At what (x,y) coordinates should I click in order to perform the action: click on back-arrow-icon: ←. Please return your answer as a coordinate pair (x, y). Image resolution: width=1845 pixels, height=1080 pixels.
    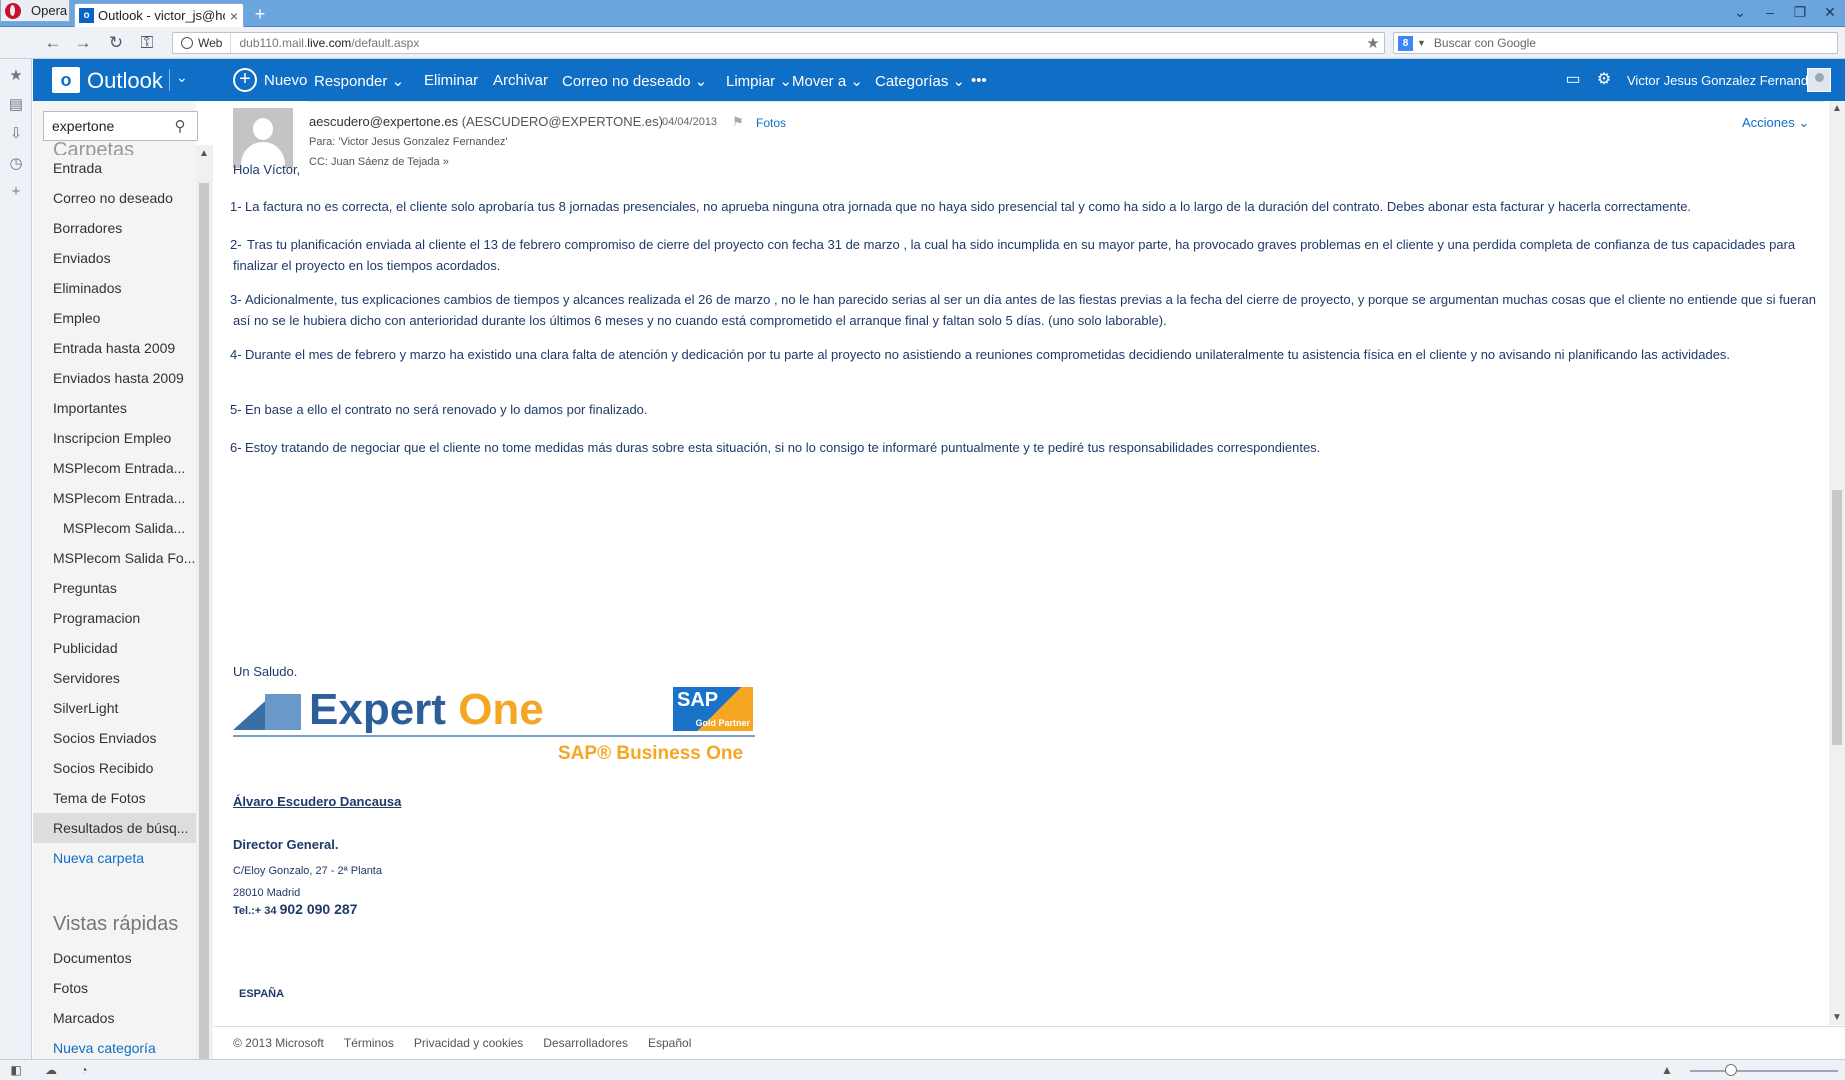
    Looking at the image, I should click on (53, 43).